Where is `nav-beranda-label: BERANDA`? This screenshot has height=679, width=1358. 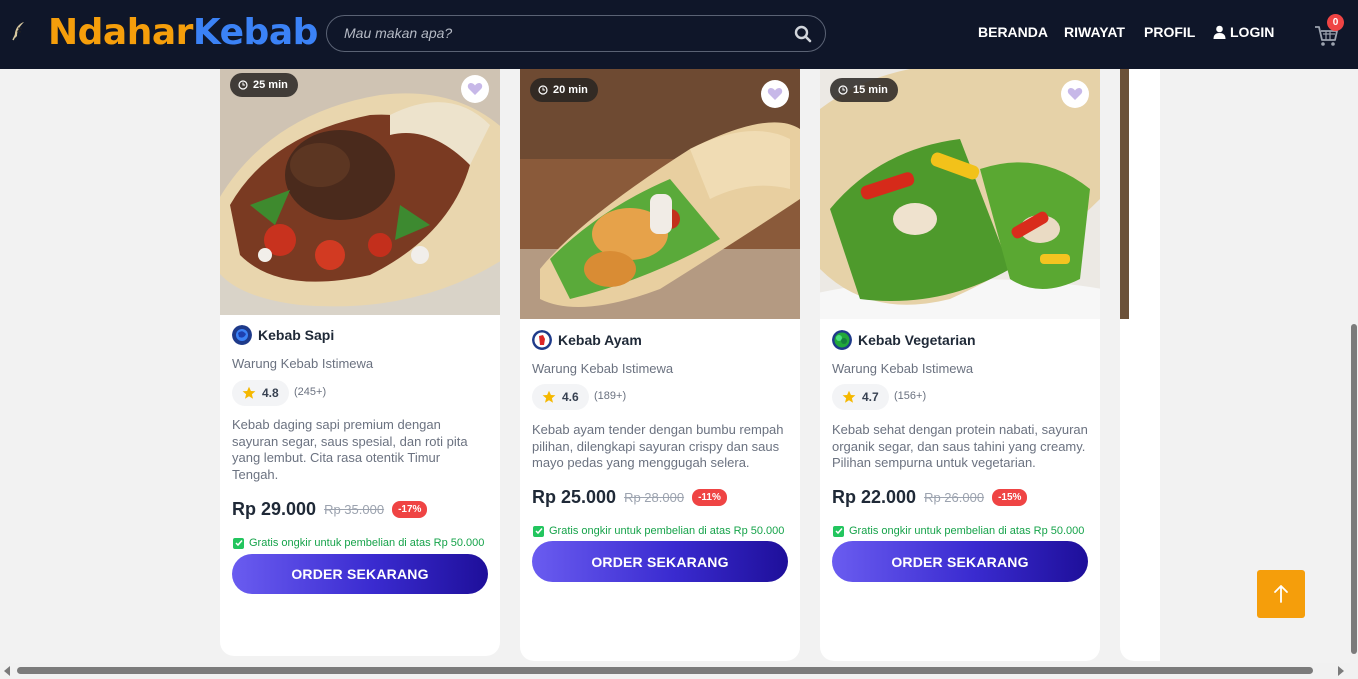 nav-beranda-label: BERANDA is located at coordinates (1013, 32).